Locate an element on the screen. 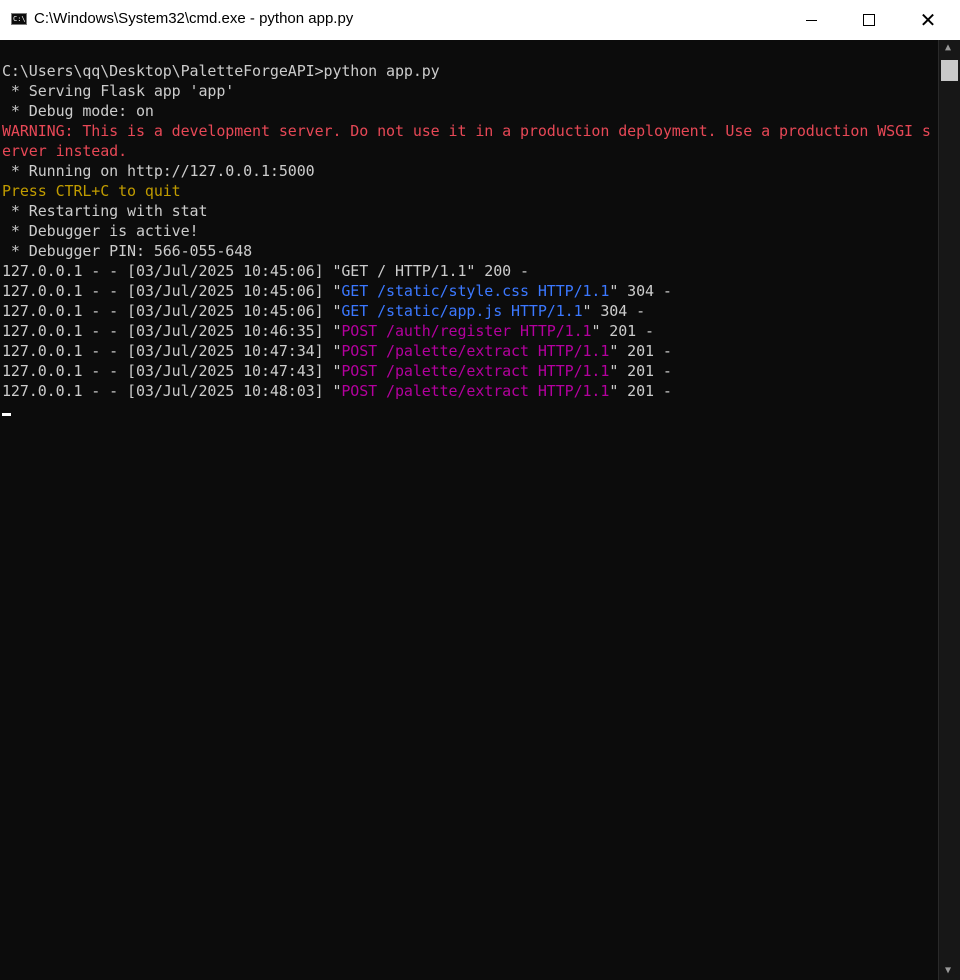  minimize-icon is located at coordinates (811, 20).